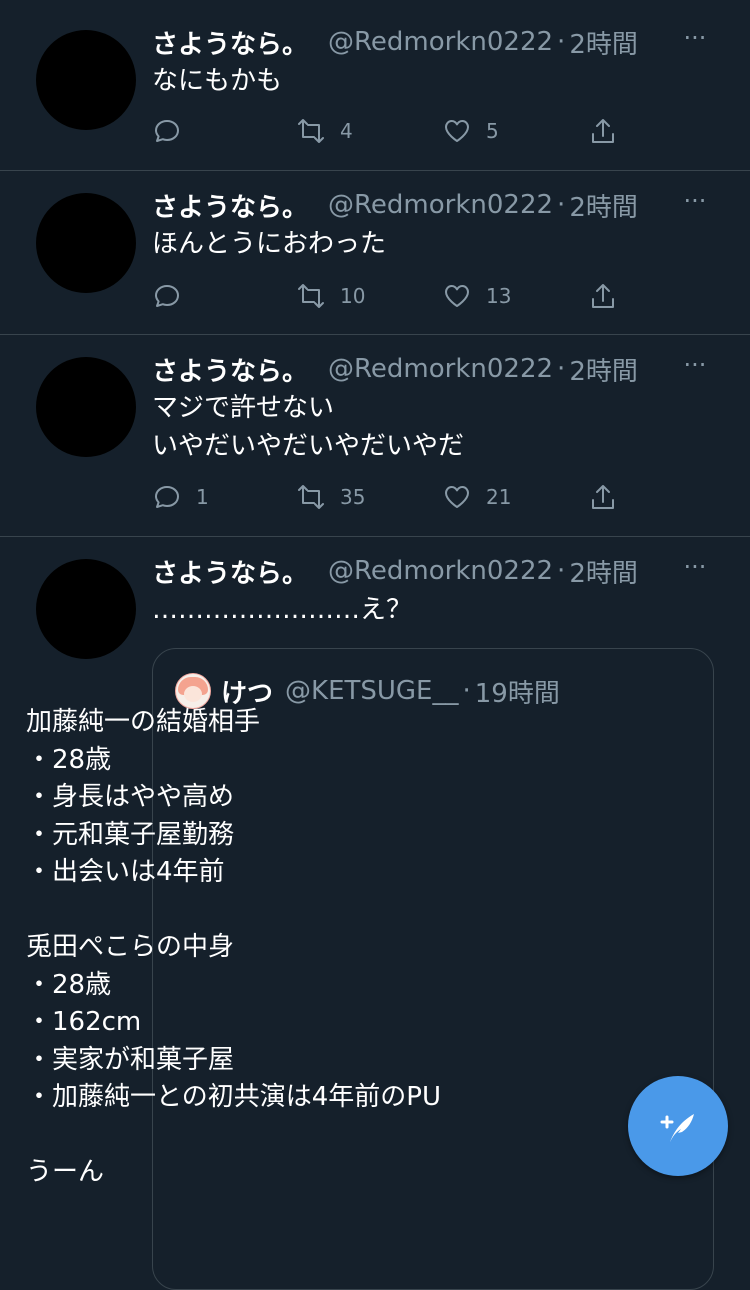 The image size is (750, 1290). What do you see at coordinates (269, 244) in the screenshot?
I see `tweet-text: ほんとうにおわった` at bounding box center [269, 244].